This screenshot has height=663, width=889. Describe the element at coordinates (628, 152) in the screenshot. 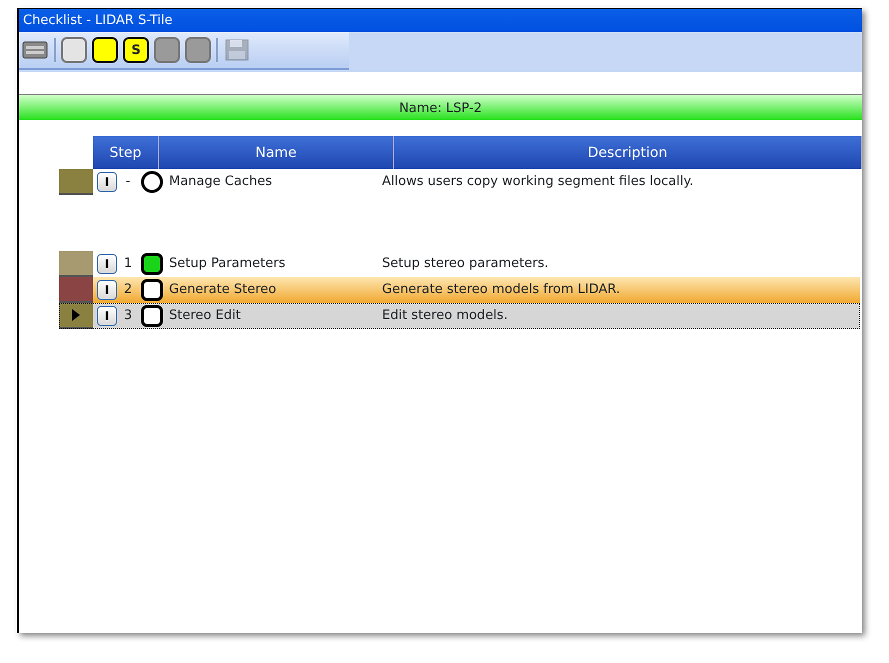

I see `column-header: Description` at that location.